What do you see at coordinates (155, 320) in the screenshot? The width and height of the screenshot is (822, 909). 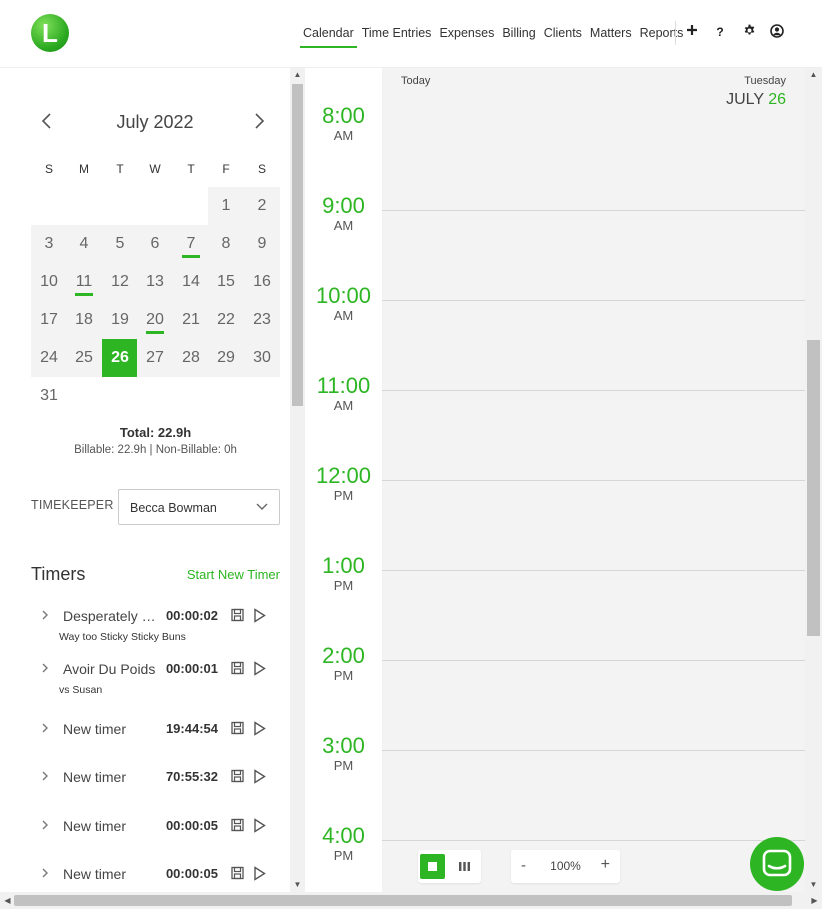 I see `calendar-day: 20` at bounding box center [155, 320].